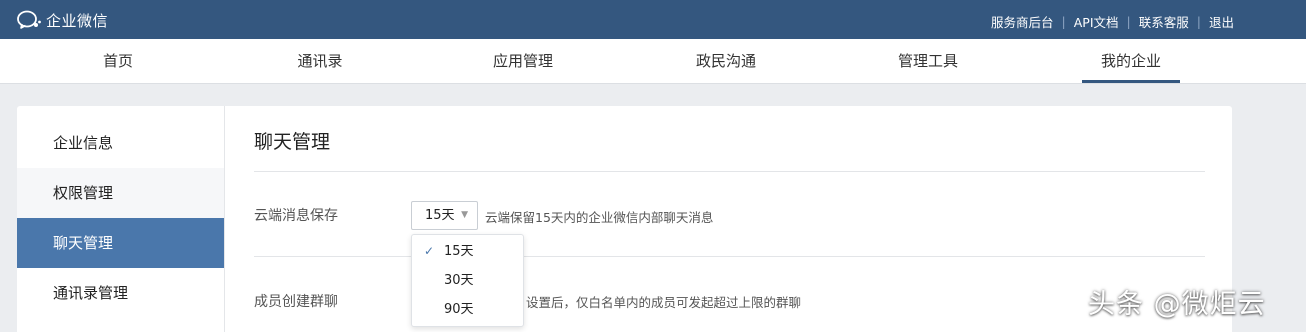  I want to click on dropdown-option-90: 90天, so click(467, 309).